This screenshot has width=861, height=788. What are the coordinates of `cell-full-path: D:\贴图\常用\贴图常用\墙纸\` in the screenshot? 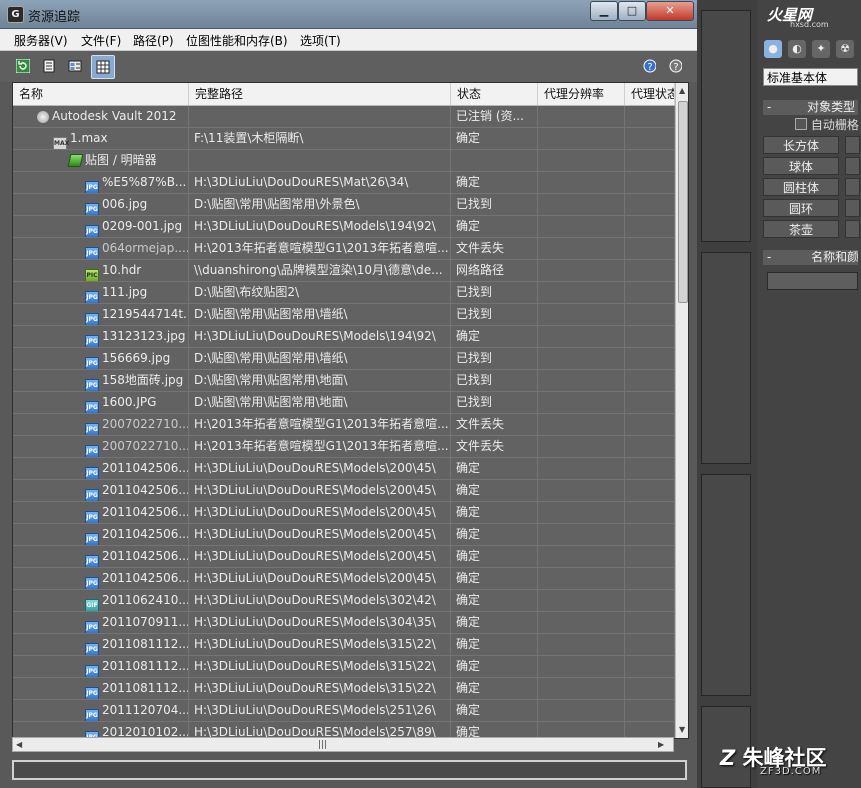 It's located at (320, 358).